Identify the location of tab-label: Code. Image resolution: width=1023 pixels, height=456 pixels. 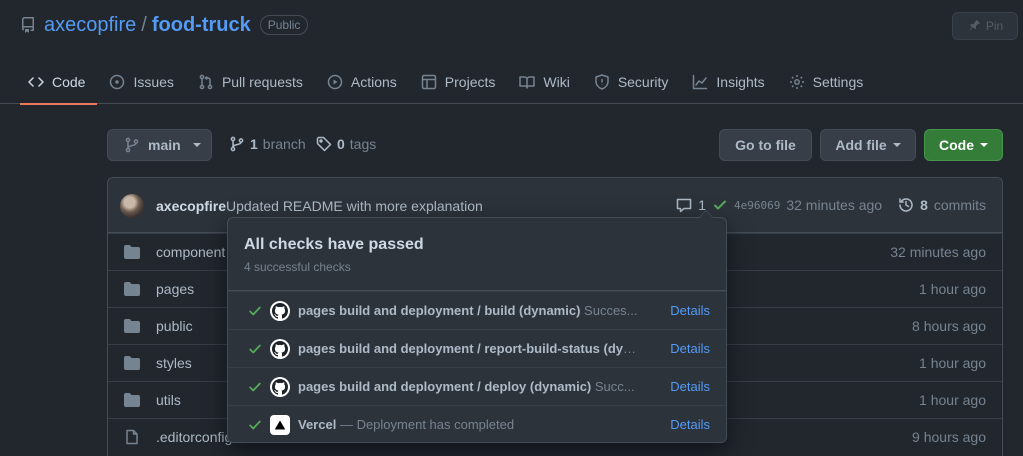
(69, 82).